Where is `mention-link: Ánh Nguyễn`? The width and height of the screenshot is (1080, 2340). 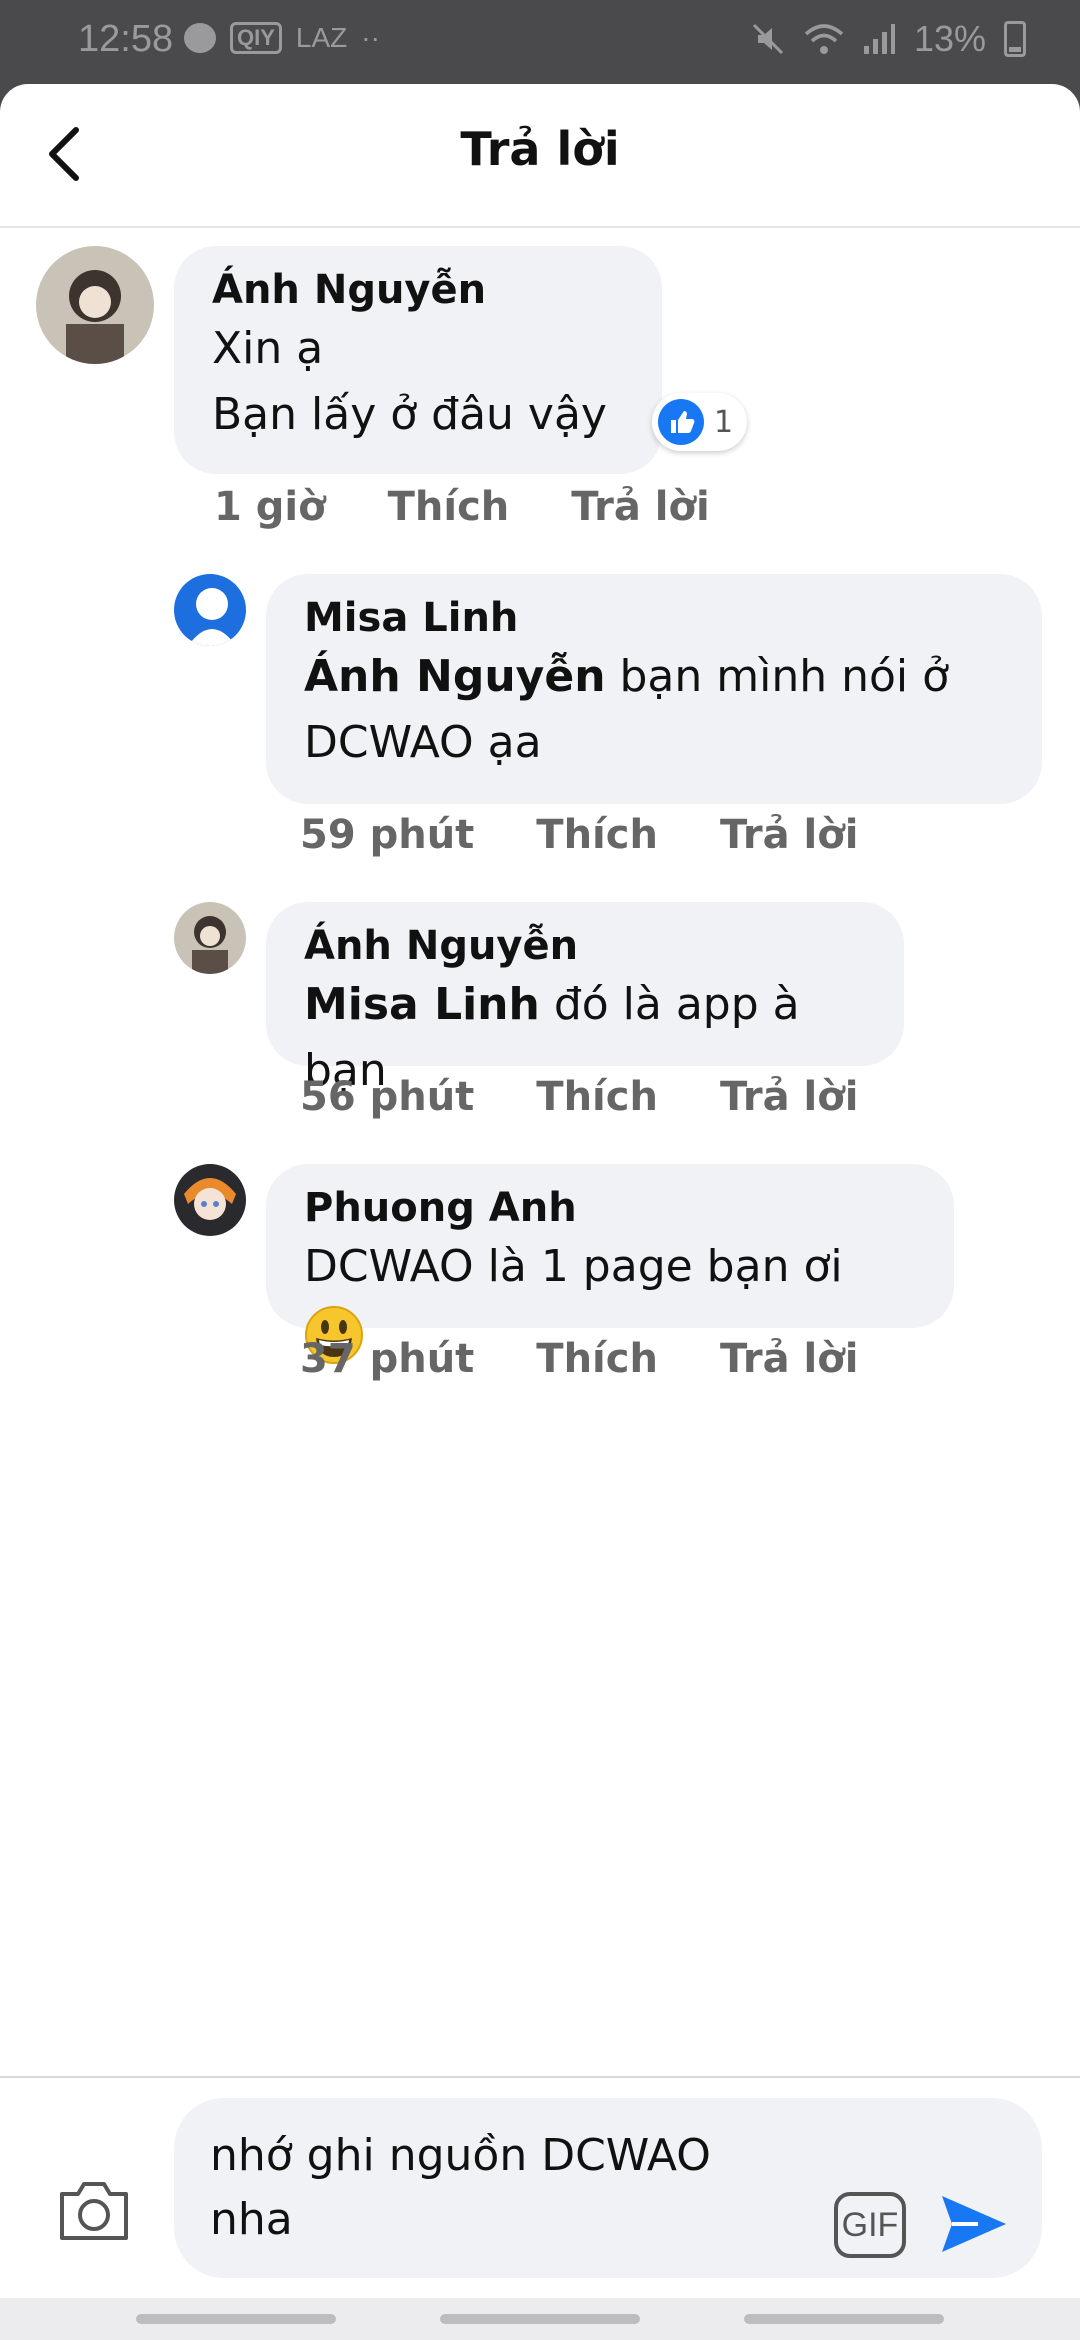
mention-link: Ánh Nguyễn is located at coordinates (455, 676).